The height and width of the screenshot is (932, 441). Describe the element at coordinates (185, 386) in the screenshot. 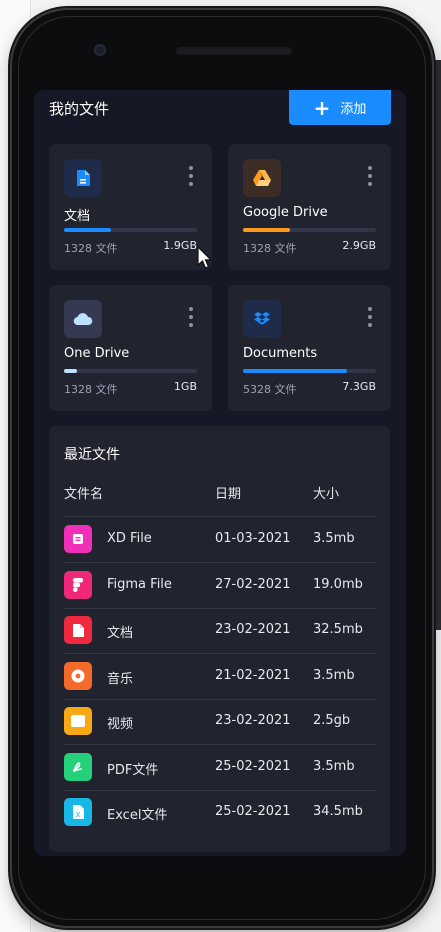

I see `storage-size: 1GB` at that location.